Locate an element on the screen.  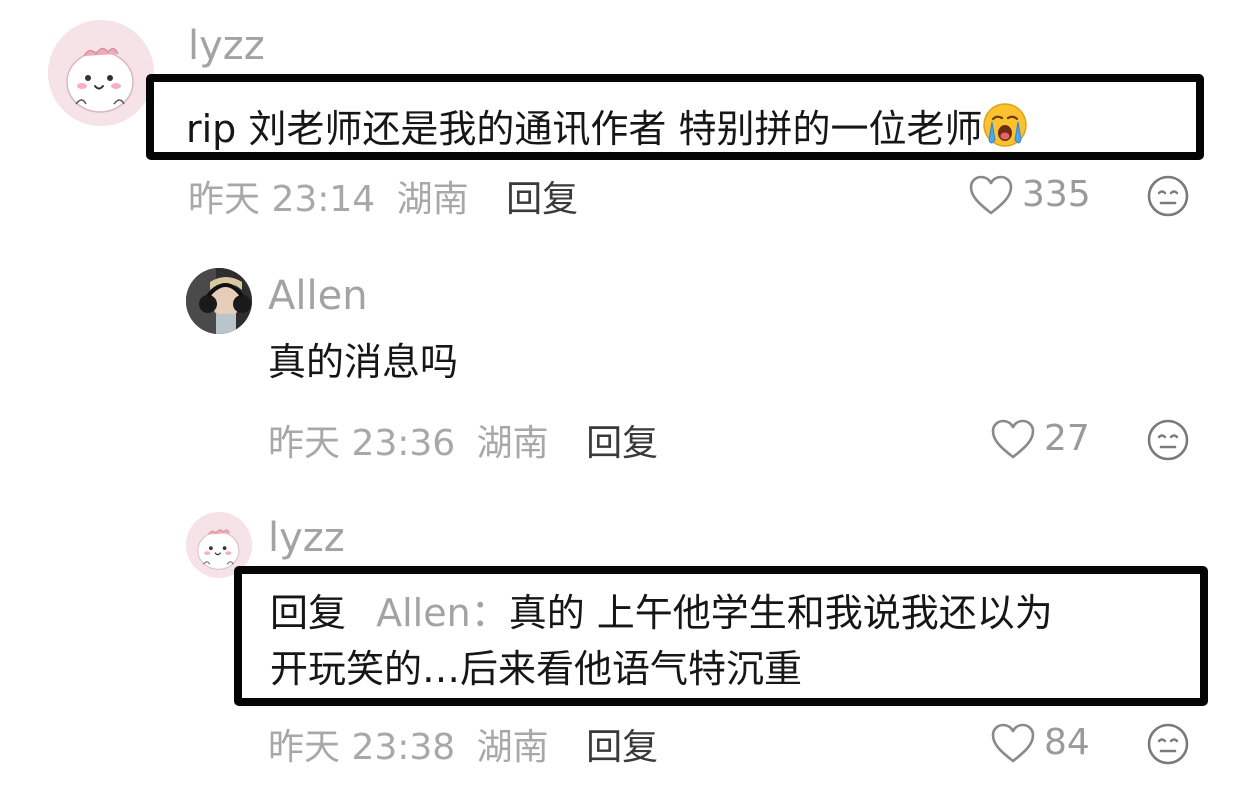
avatar-lyzz is located at coordinates (101, 73).